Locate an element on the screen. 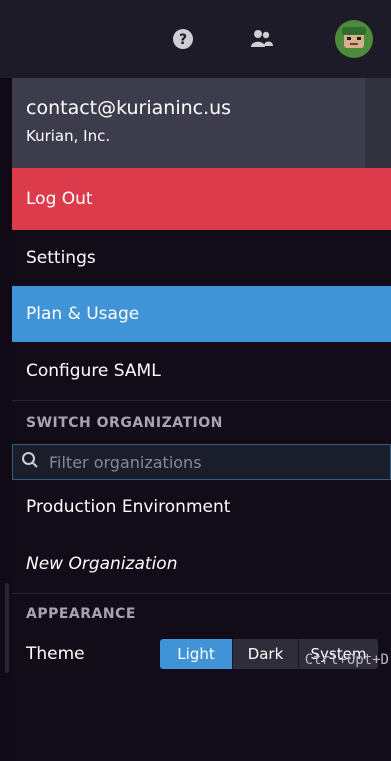 The image size is (391, 761). theme-shortcut-hint: Ctrl+Opt+D is located at coordinates (346, 660).